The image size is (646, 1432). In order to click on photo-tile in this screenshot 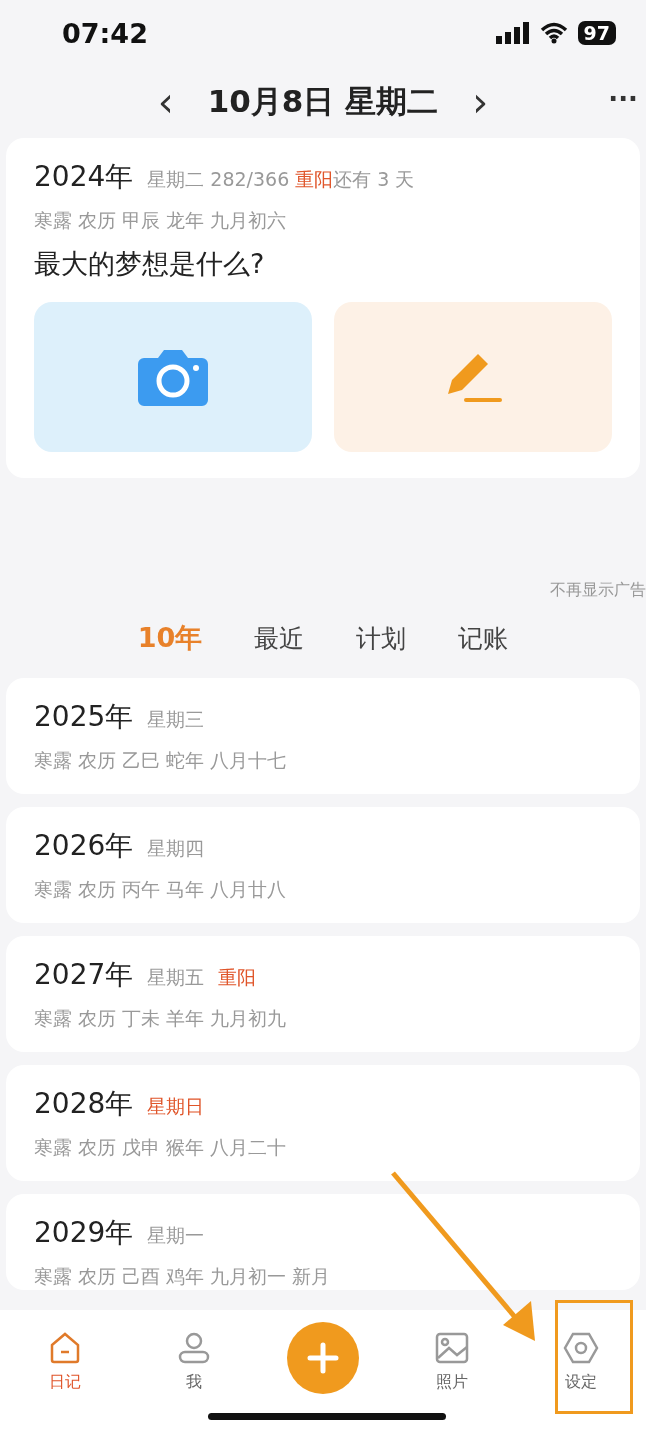, I will do `click(173, 377)`.